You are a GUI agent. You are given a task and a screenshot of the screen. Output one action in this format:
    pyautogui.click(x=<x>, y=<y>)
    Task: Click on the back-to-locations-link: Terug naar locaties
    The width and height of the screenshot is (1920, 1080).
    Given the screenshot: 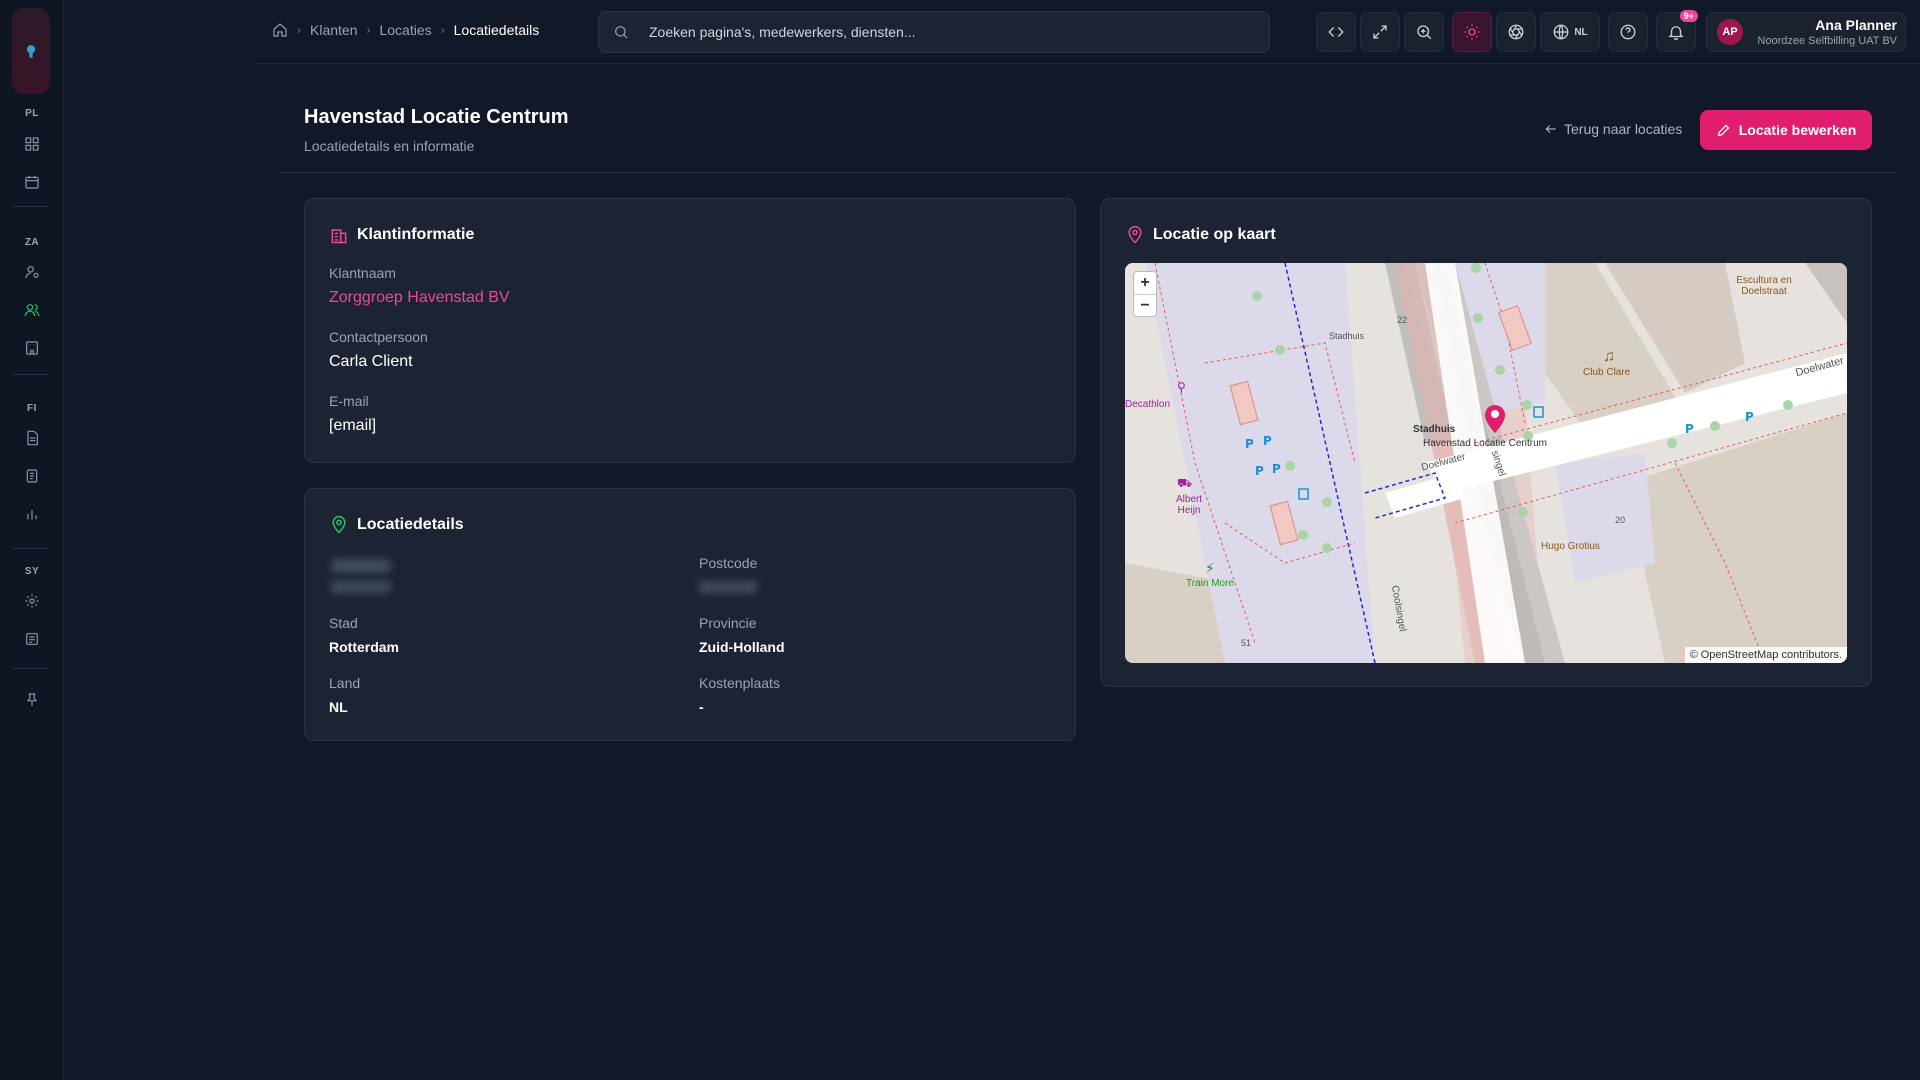 What is the action you would take?
    pyautogui.click(x=1613, y=129)
    